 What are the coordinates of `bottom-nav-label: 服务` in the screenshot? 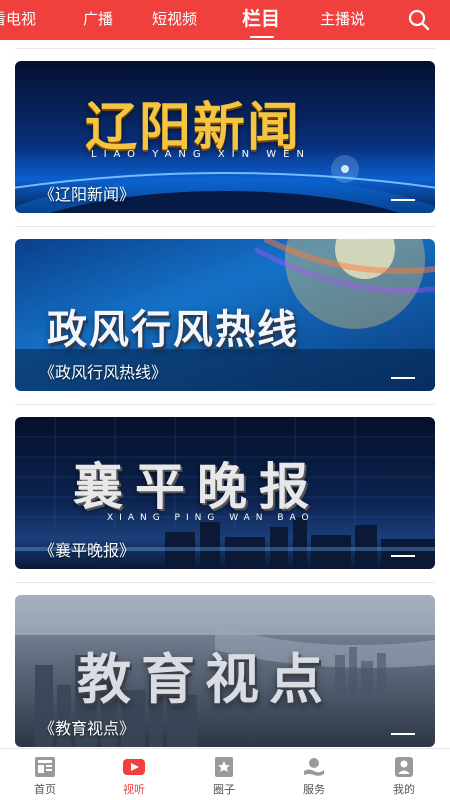 It's located at (314, 789).